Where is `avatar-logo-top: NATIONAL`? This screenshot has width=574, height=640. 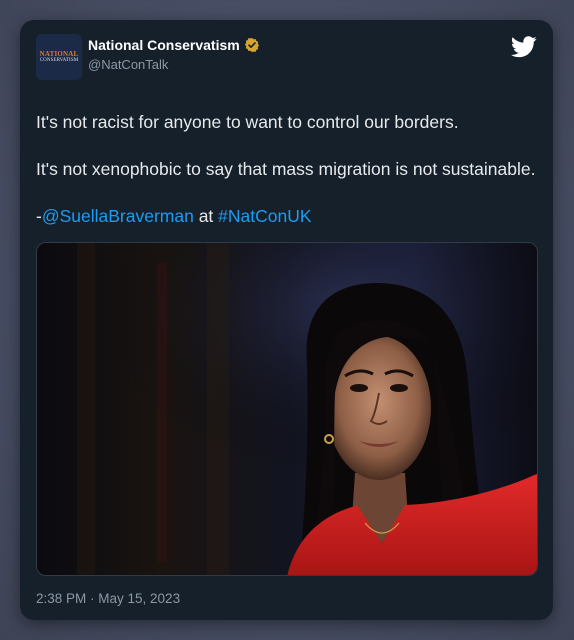 avatar-logo-top: NATIONAL is located at coordinates (59, 54).